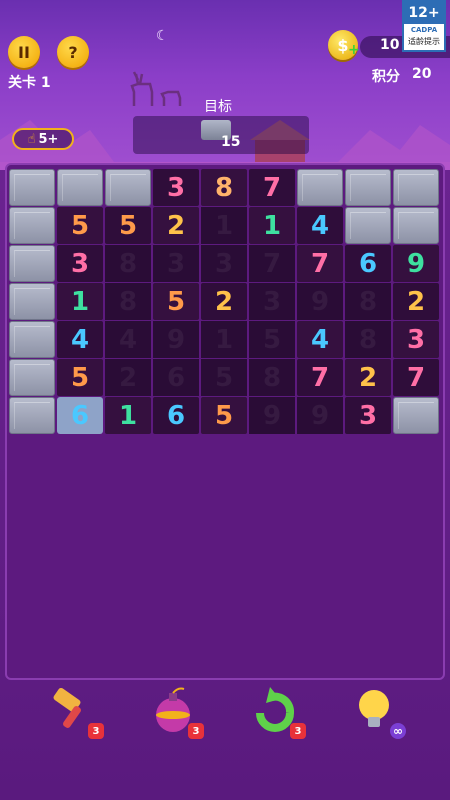  Describe the element at coordinates (80, 415) in the screenshot. I see `selected-number-cell: 6` at that location.